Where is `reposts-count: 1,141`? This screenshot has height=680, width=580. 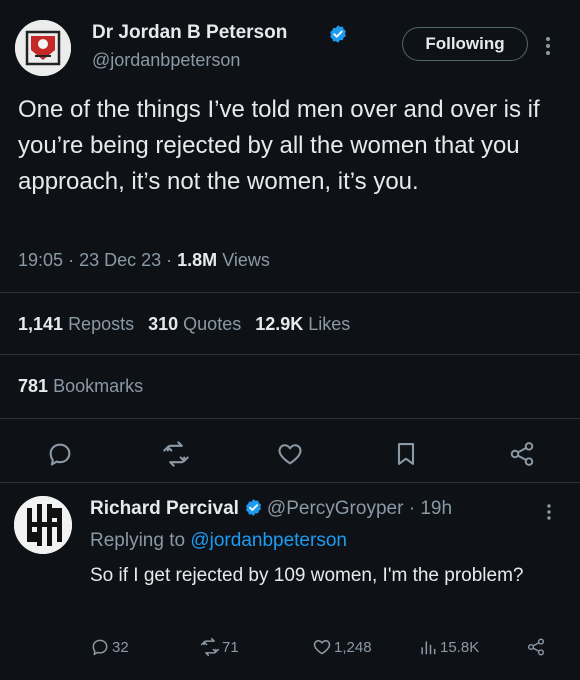 reposts-count: 1,141 is located at coordinates (41, 324).